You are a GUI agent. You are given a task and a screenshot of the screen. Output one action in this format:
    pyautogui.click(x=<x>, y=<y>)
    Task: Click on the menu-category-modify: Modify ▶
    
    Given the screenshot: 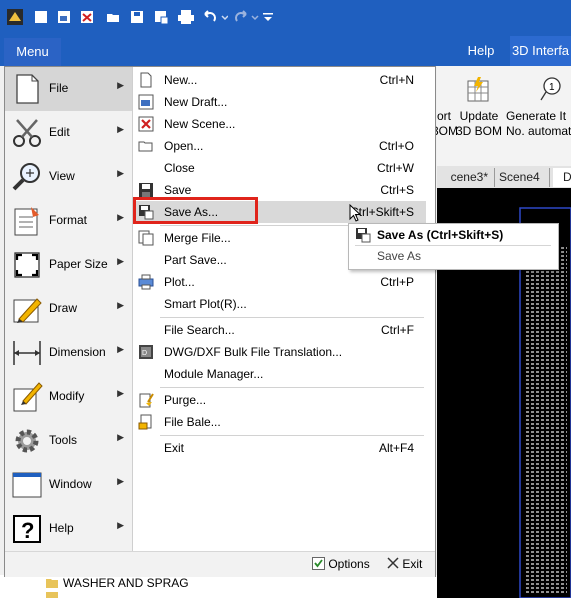 What is the action you would take?
    pyautogui.click(x=68, y=397)
    